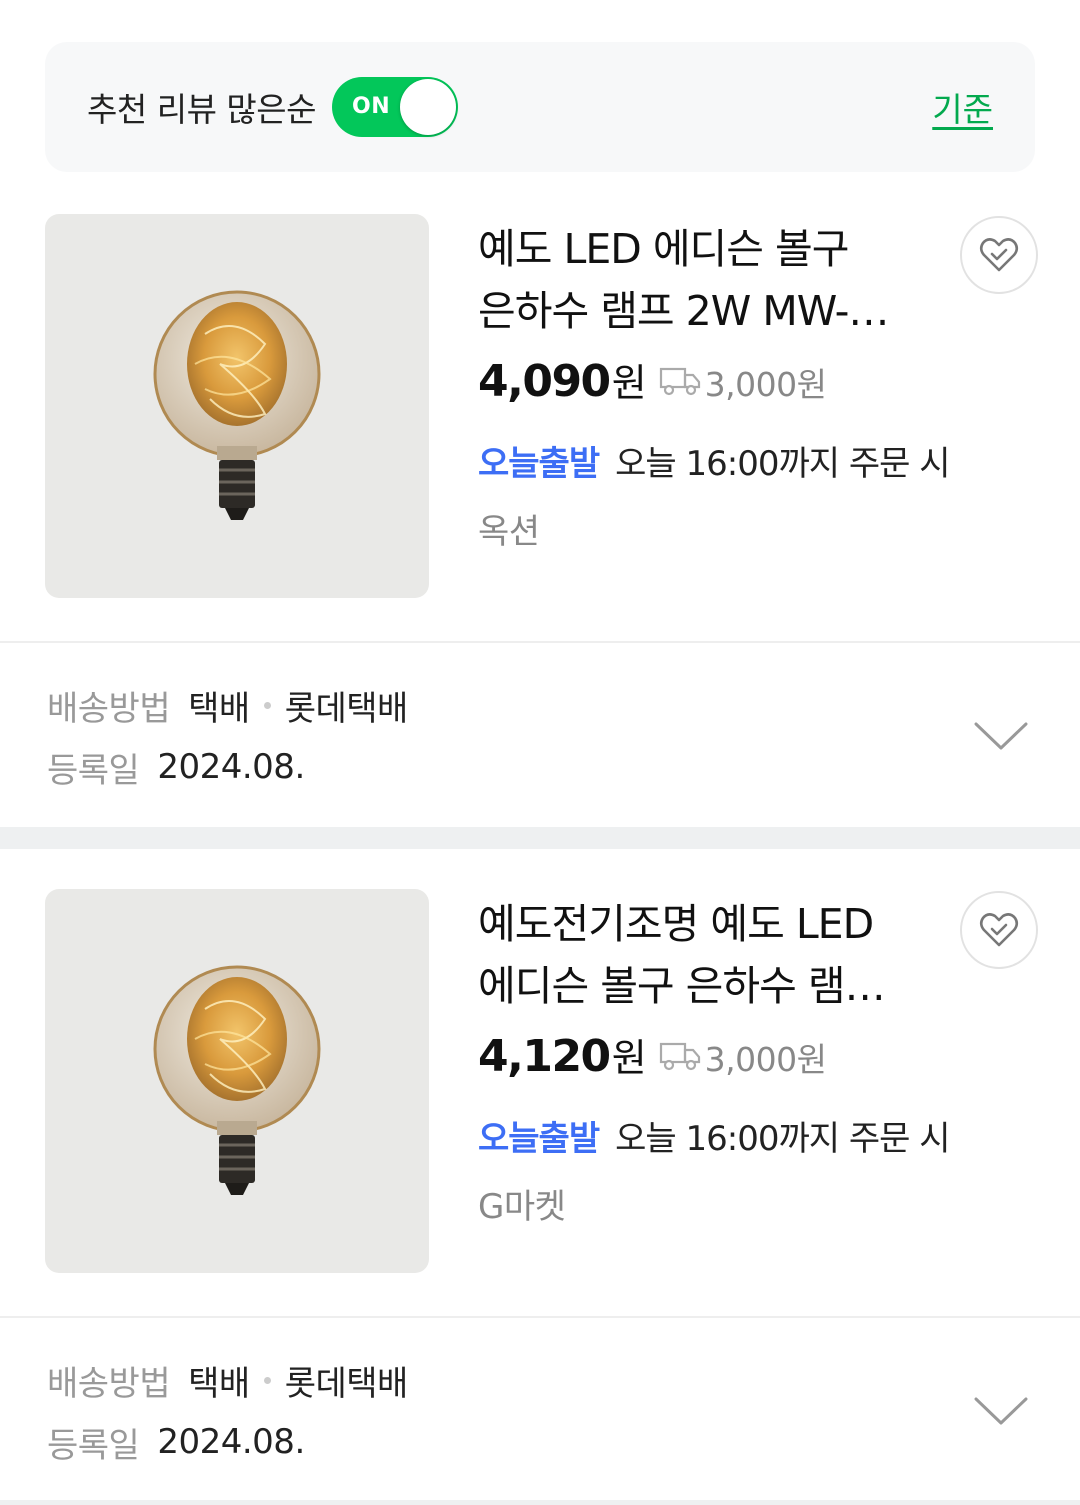 The width and height of the screenshot is (1080, 1505). What do you see at coordinates (522, 1203) in the screenshot?
I see `seller-name: G마켓` at bounding box center [522, 1203].